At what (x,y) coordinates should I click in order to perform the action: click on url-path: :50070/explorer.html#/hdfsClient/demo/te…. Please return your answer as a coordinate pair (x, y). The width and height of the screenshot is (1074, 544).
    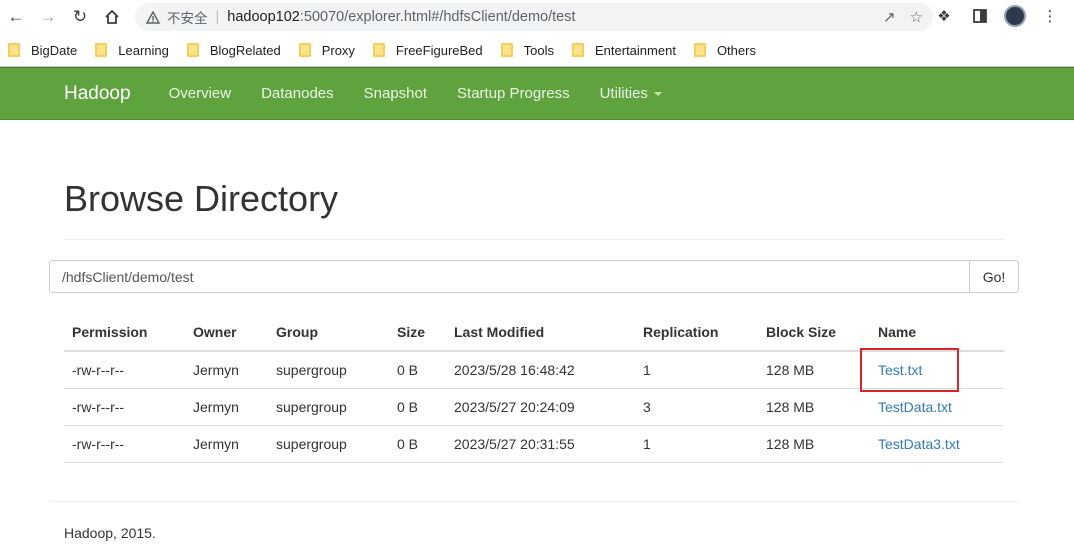
    Looking at the image, I should click on (437, 17).